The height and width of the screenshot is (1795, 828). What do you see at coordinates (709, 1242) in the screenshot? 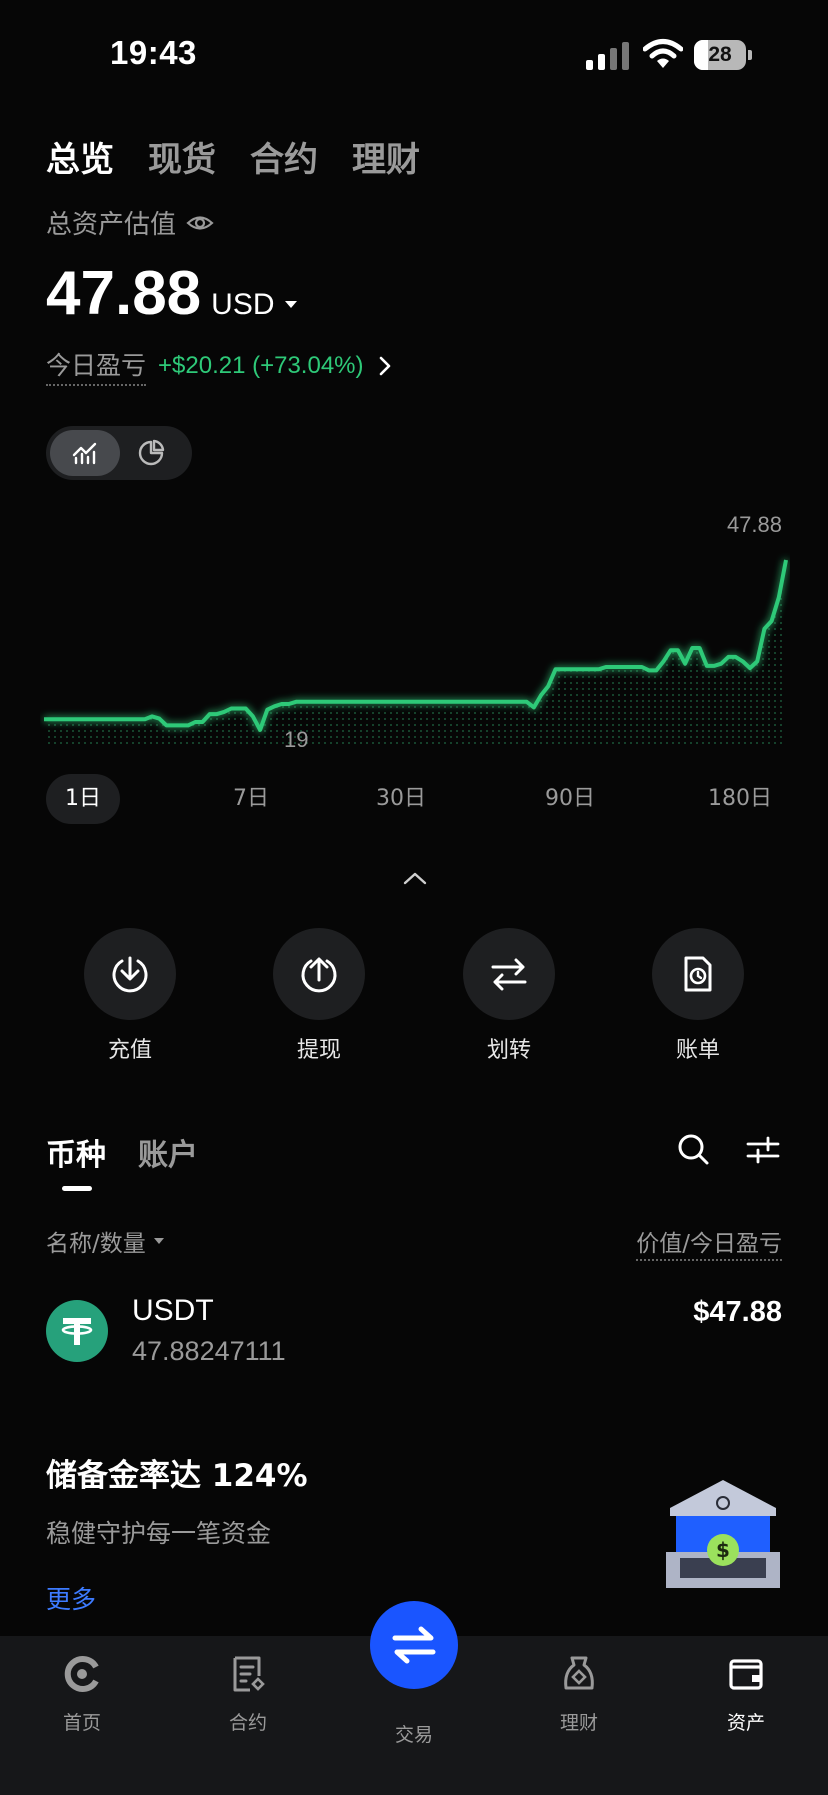
I see `column-value-pnl: 价值/今日盈亏` at bounding box center [709, 1242].